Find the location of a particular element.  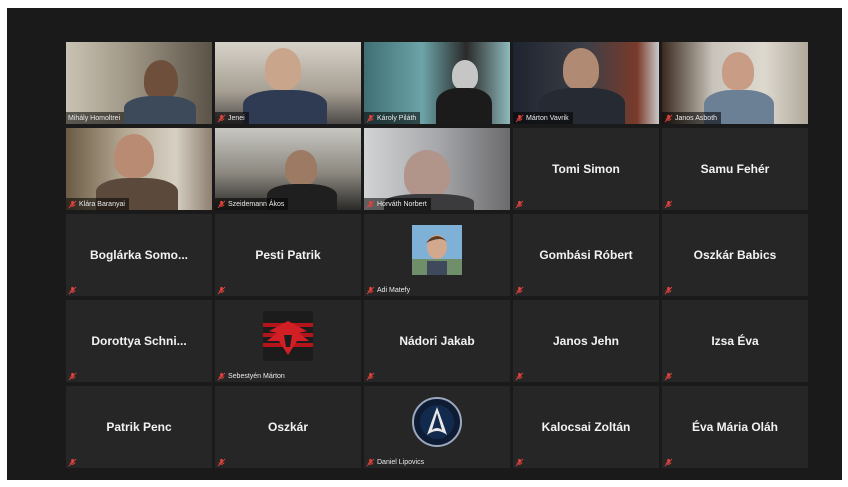

participant-name: Mihály Homoltrei is located at coordinates (94, 118).